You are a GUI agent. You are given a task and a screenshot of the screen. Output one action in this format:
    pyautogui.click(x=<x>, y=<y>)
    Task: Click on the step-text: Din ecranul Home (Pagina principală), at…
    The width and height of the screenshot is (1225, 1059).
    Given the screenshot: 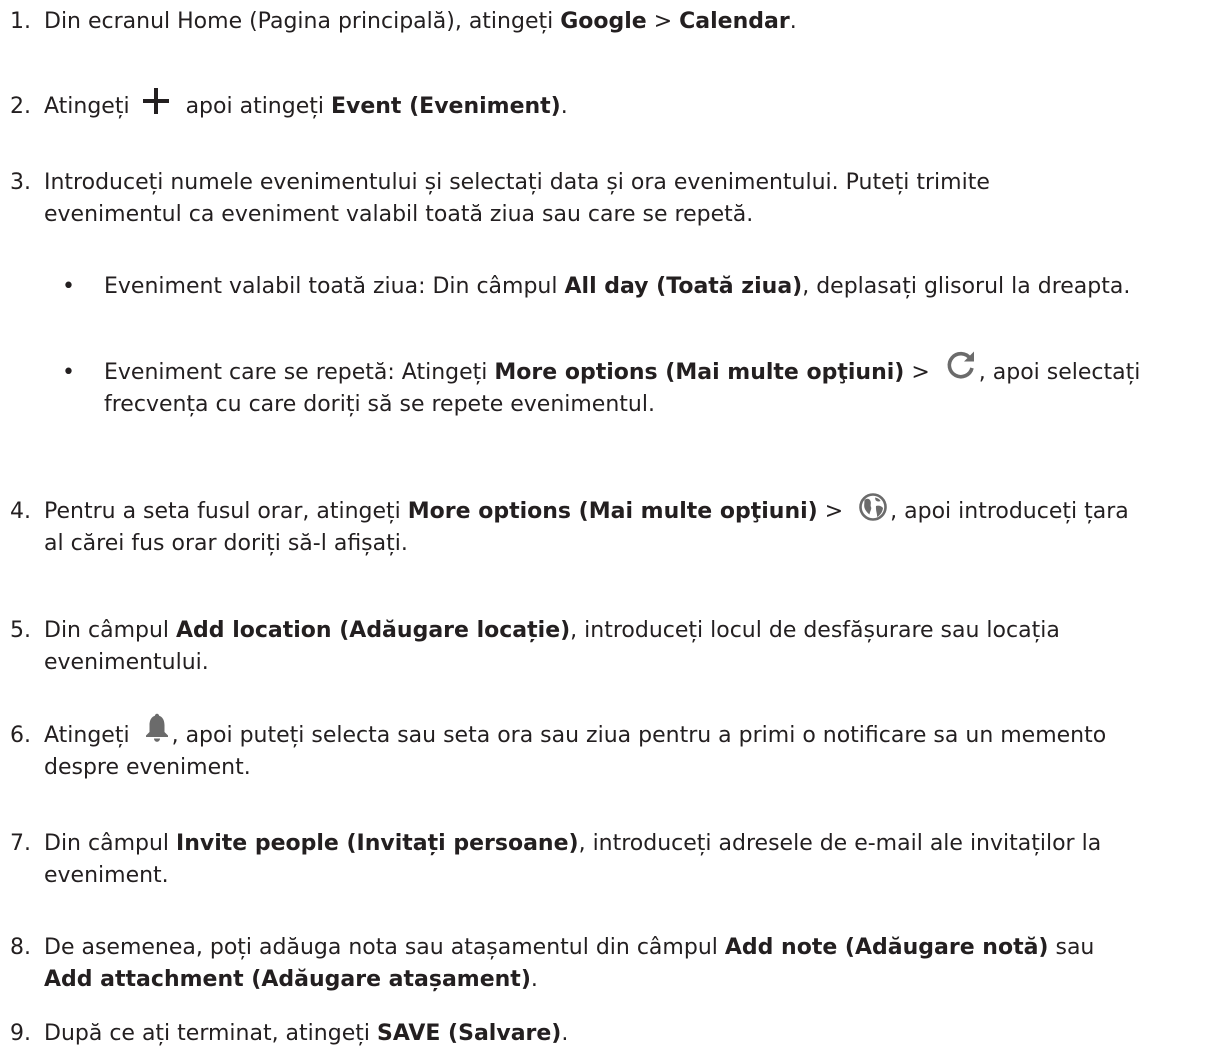 What is the action you would take?
    pyautogui.click(x=420, y=21)
    